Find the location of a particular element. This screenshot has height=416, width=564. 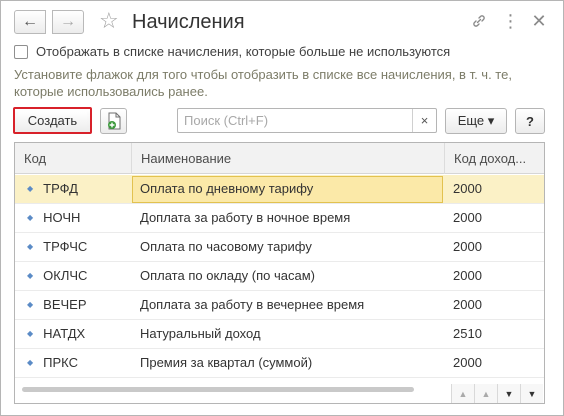

row-name: Доплата за работу в вечернее время is located at coordinates (252, 304).